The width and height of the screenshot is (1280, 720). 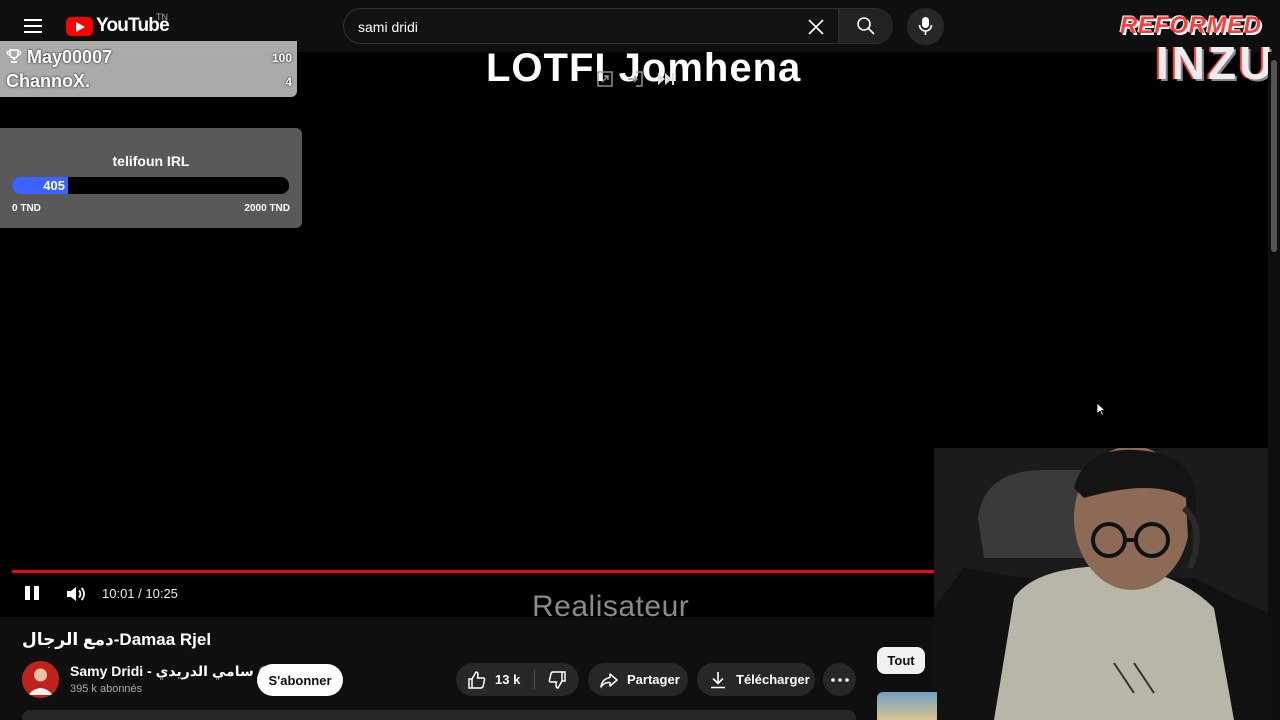 I want to click on streamer-logo-line2: INZU, so click(x=1216, y=63).